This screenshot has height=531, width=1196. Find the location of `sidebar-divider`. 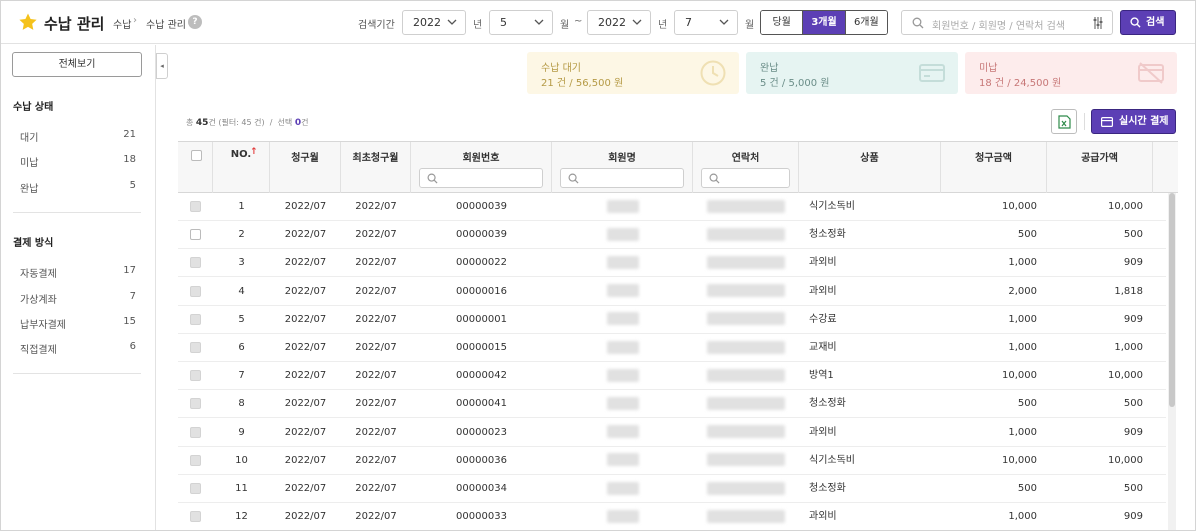

sidebar-divider is located at coordinates (77, 373).